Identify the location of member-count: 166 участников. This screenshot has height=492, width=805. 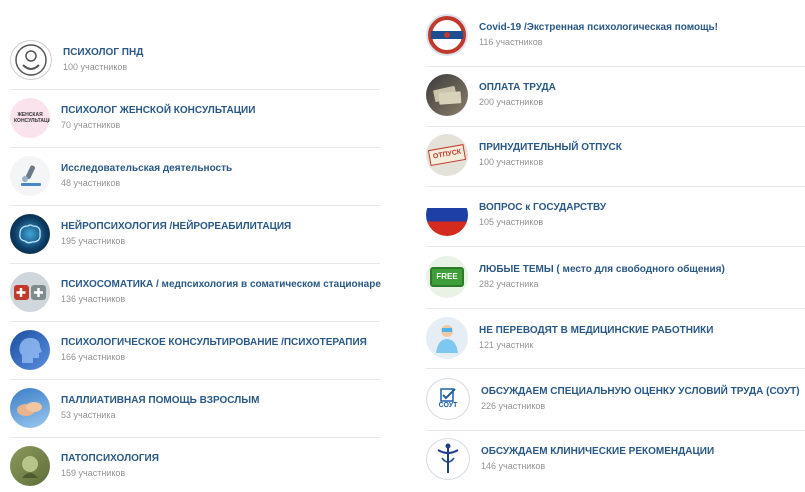
(93, 357).